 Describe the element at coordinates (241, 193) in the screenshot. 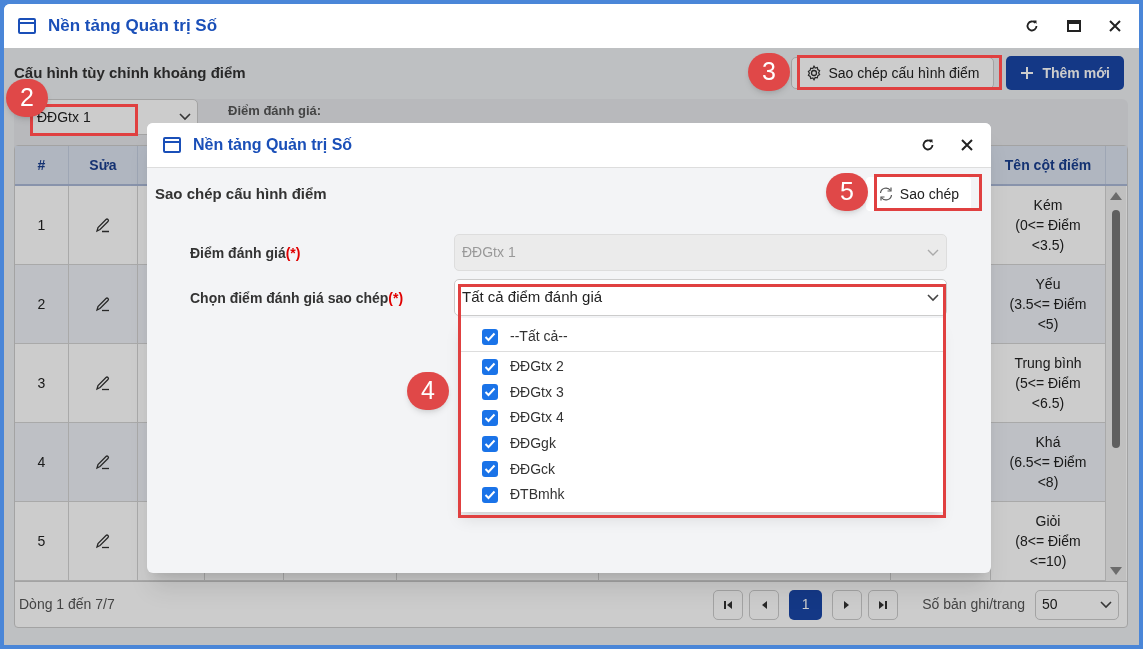

I see `dialog-heading: Sao chép cấu hình điểm` at that location.